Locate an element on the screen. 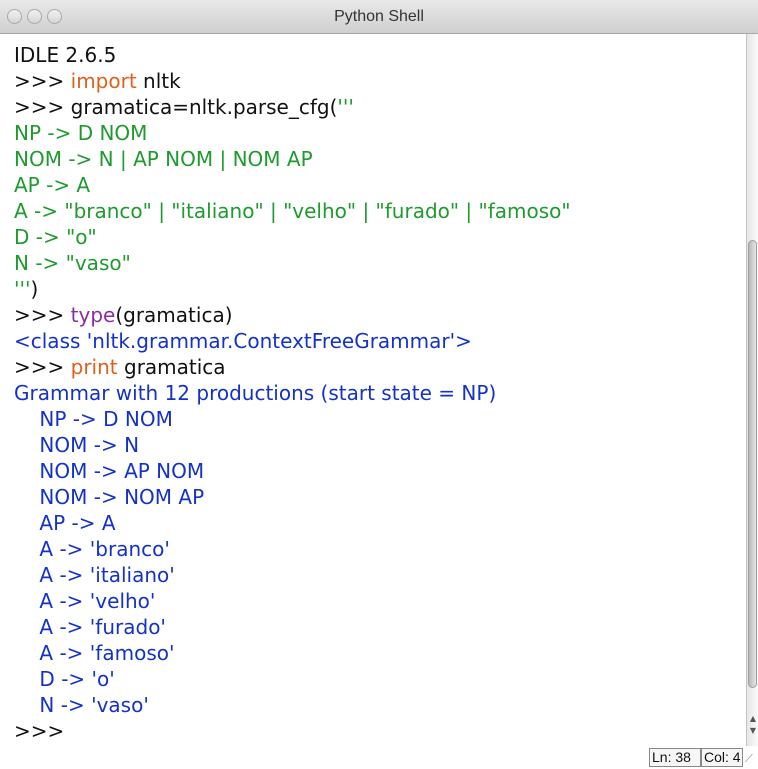 This screenshot has height=769, width=758. status-bar: Ln: 38 Col: 4 ⟋ is located at coordinates (379, 757).